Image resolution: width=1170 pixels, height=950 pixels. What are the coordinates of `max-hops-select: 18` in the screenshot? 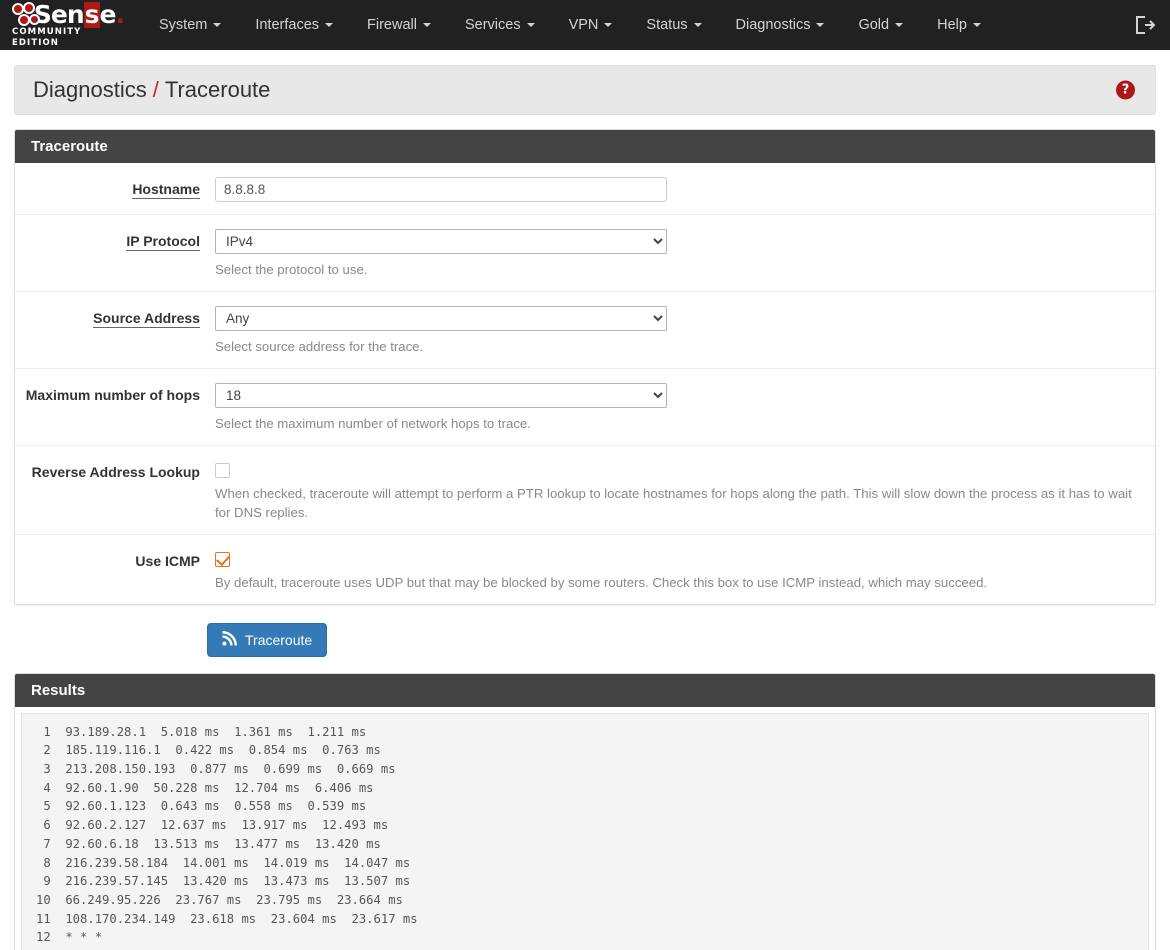 It's located at (441, 395).